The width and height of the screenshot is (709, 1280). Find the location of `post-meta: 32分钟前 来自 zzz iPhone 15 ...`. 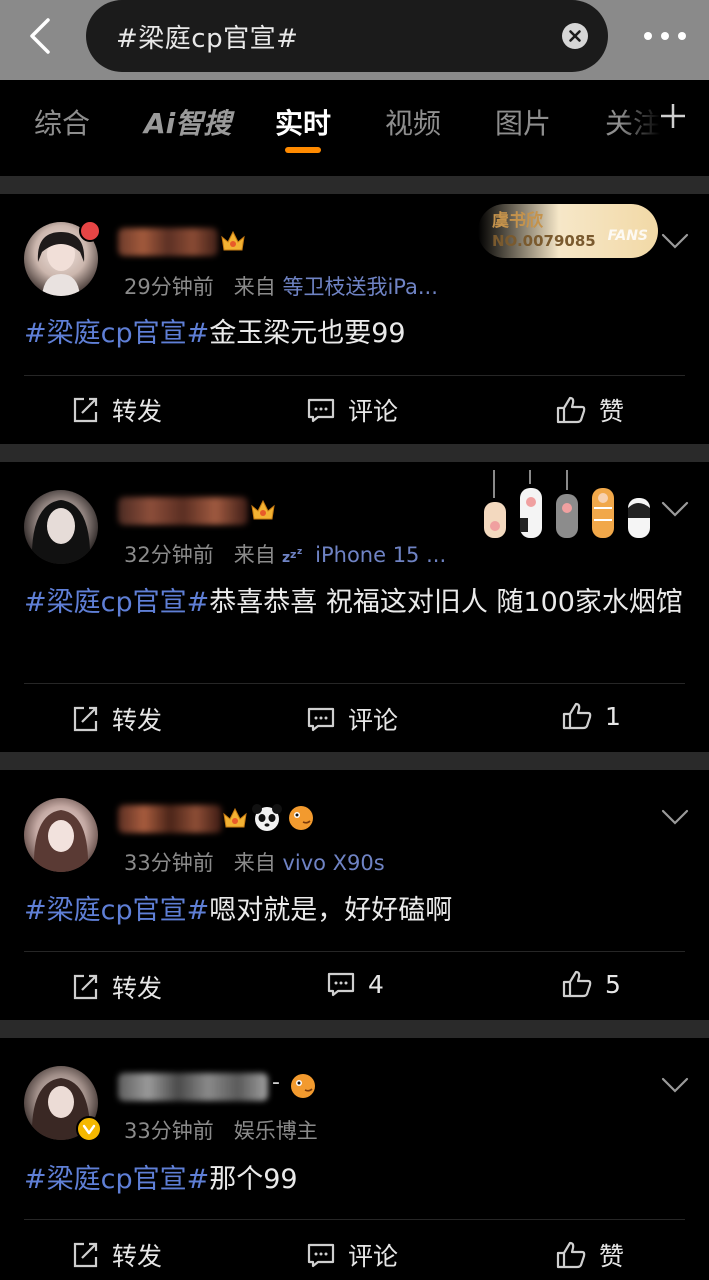

post-meta: 32分钟前 来自 zzz iPhone 15 ... is located at coordinates (285, 554).